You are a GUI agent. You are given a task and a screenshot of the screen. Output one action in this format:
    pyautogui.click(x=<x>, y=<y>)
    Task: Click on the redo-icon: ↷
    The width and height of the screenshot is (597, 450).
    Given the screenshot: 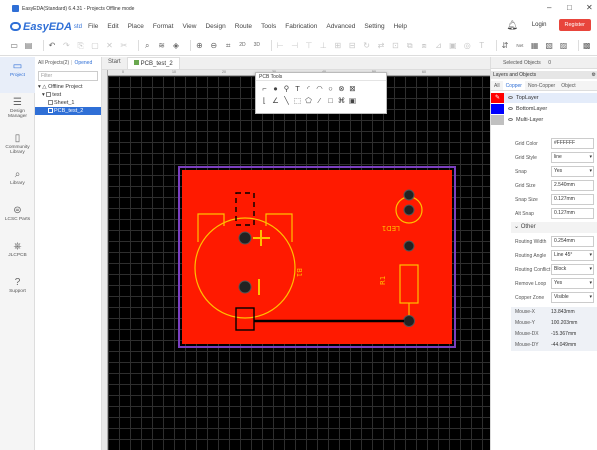 What is the action you would take?
    pyautogui.click(x=66, y=45)
    